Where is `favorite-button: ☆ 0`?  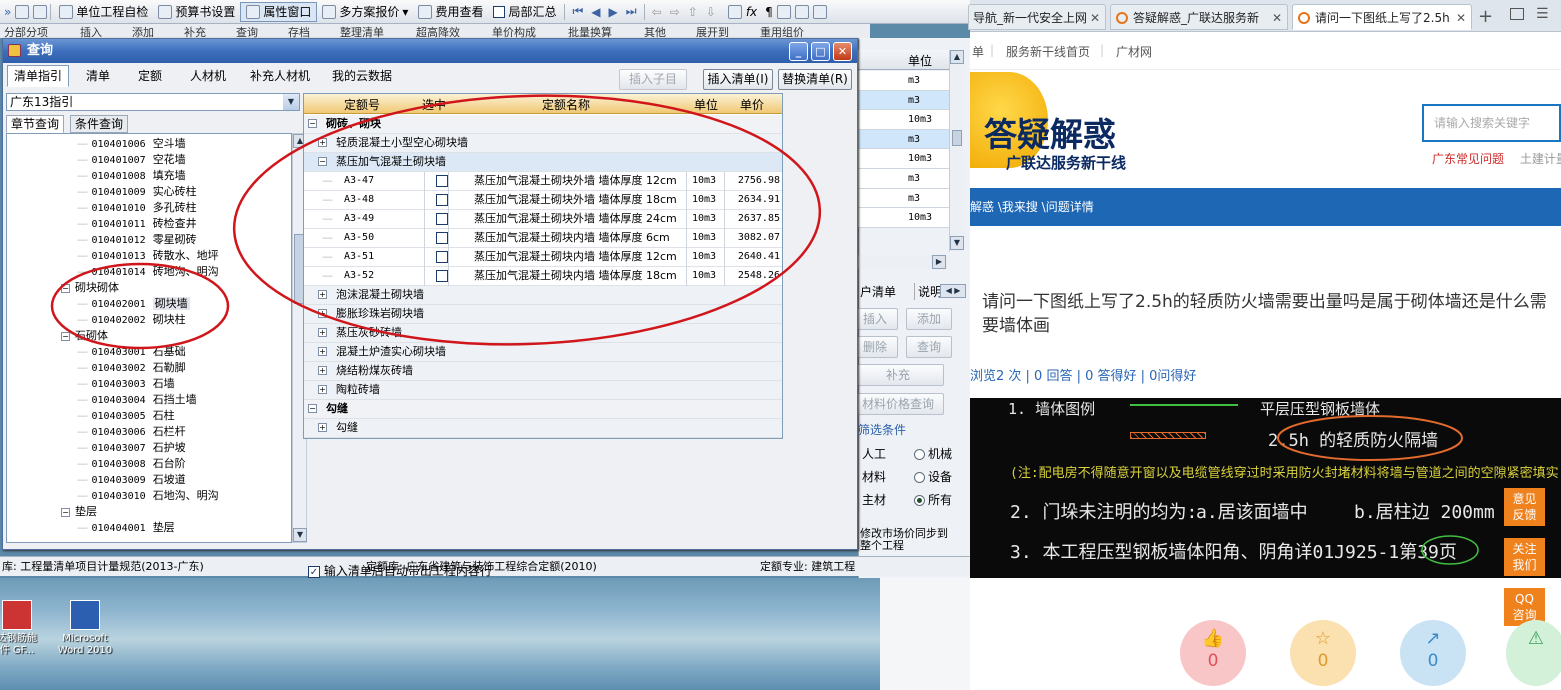 favorite-button: ☆ 0 is located at coordinates (1323, 653).